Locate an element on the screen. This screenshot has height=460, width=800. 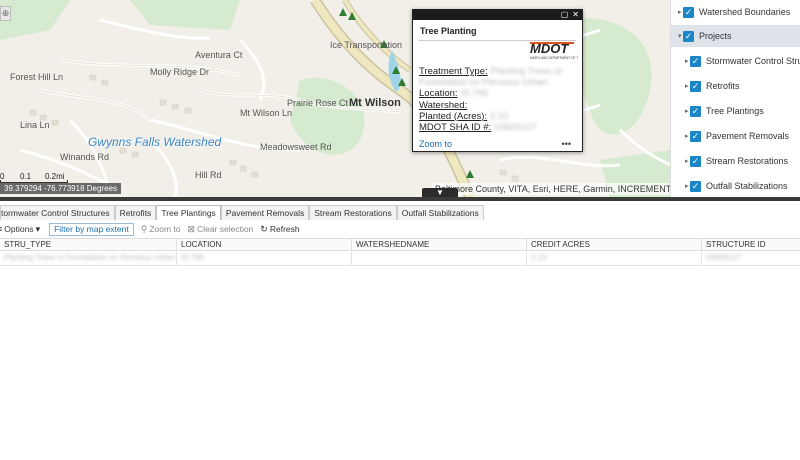
map-label: Winands Rd is located at coordinates (85, 157).